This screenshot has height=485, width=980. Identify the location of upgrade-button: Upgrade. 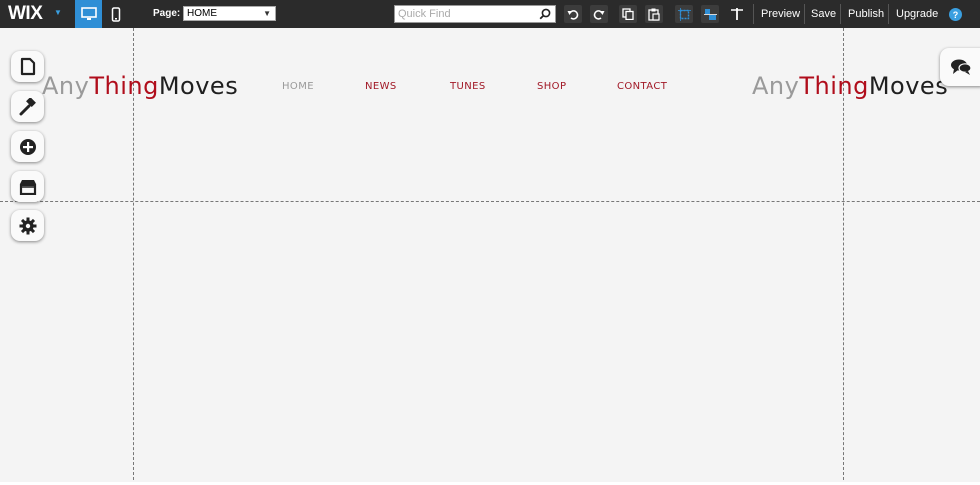
(917, 14).